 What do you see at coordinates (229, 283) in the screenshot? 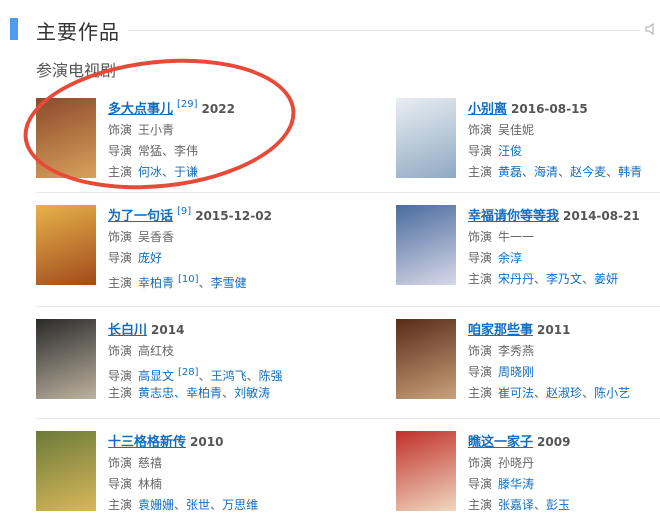
I see `person-link: 李雪健` at bounding box center [229, 283].